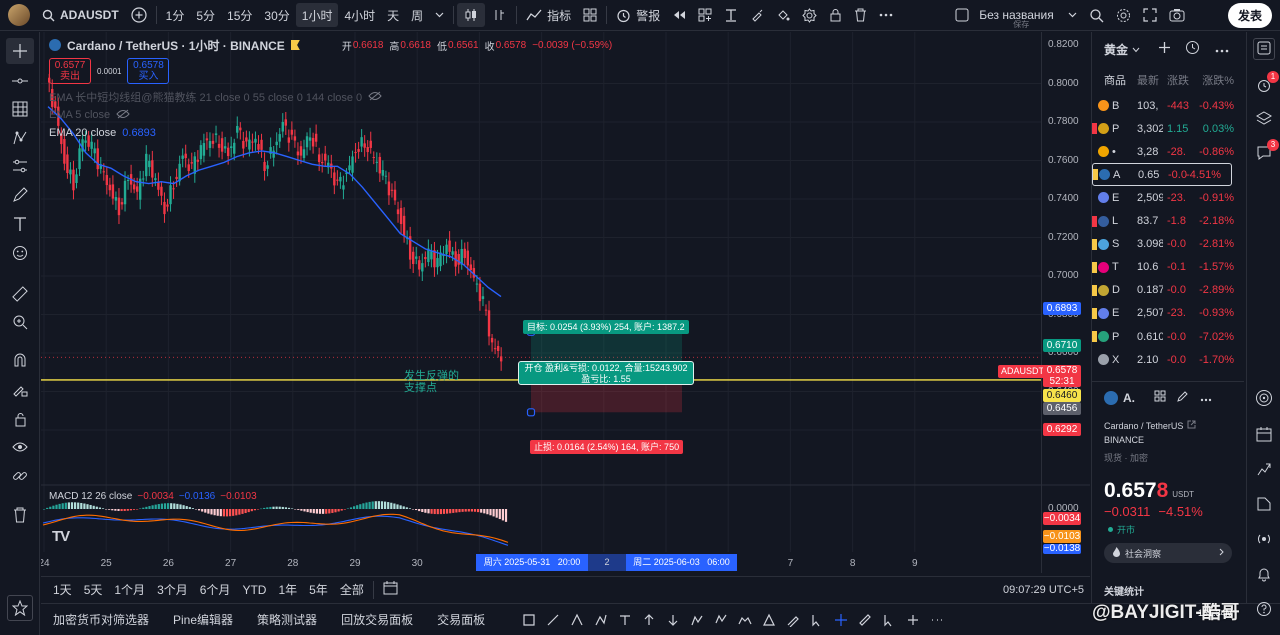 This screenshot has height=635, width=1280. What do you see at coordinates (1168, 221) in the screenshot?
I see `watchlist-row: L 83.7 -1.8 -2.18%` at bounding box center [1168, 221].